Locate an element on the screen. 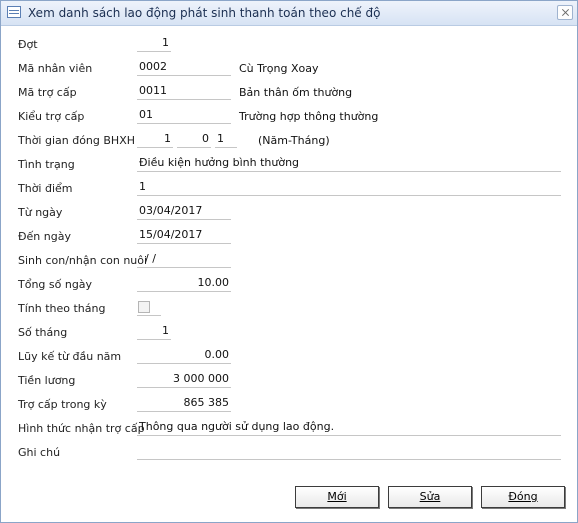  status-field: Điều kiện hưởng bình thường is located at coordinates (349, 164).